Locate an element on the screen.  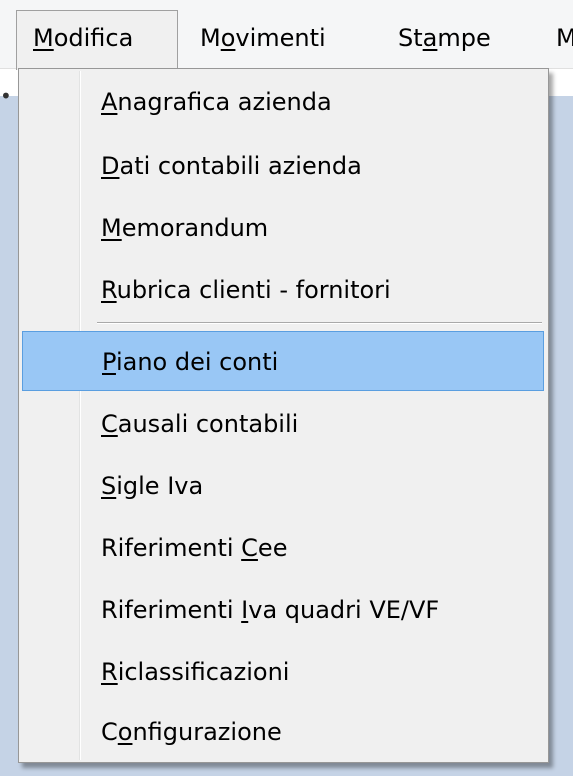
partial-toolbar-glyph: • is located at coordinates (6, 96).